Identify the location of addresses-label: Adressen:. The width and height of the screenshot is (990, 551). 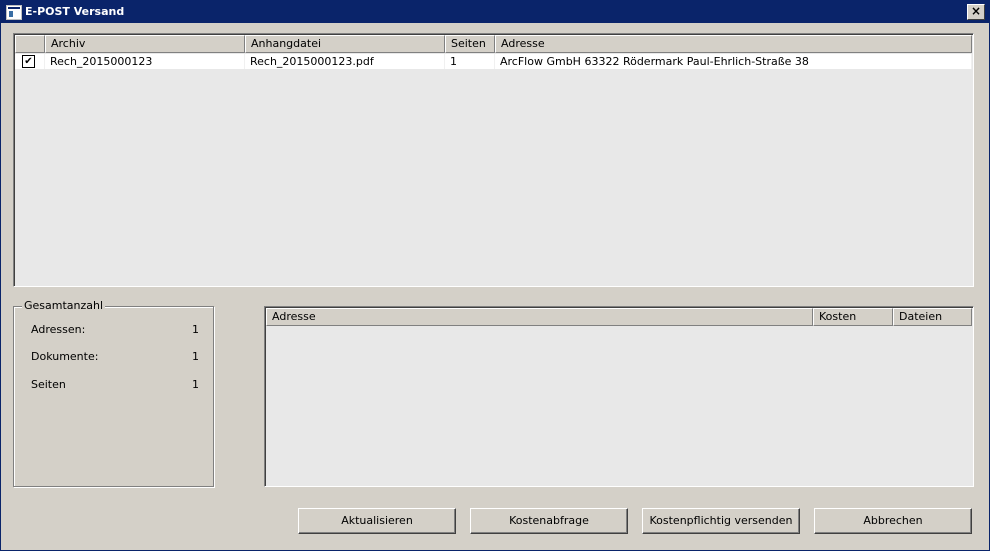
(58, 329).